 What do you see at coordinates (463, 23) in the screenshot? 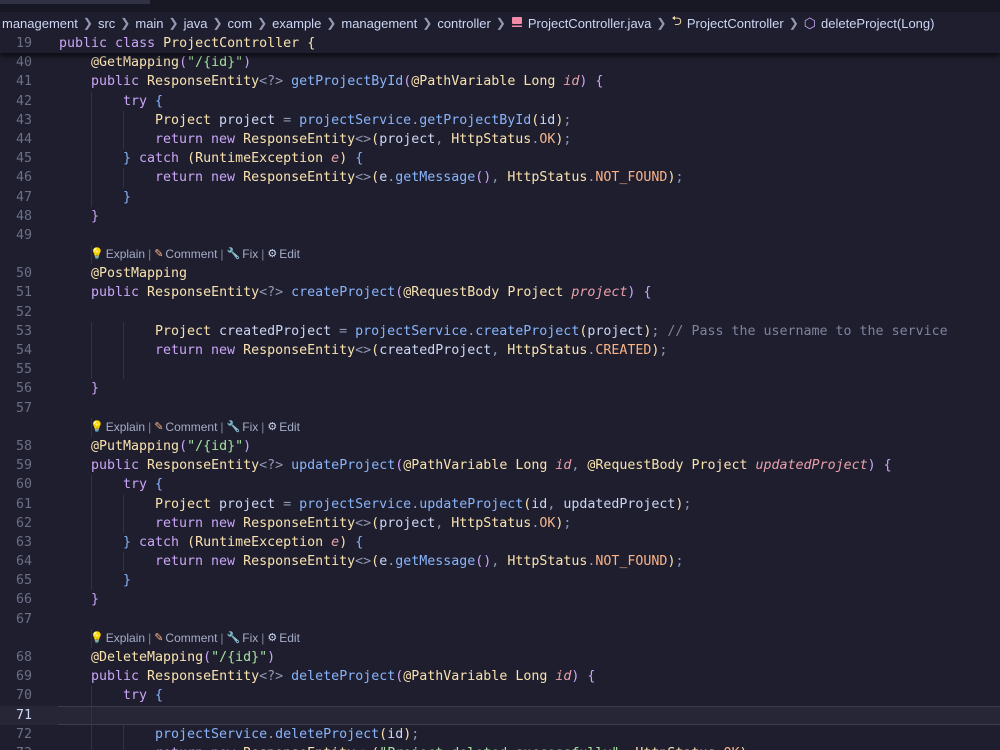
I see `breadcrumb-item-controller: controller` at bounding box center [463, 23].